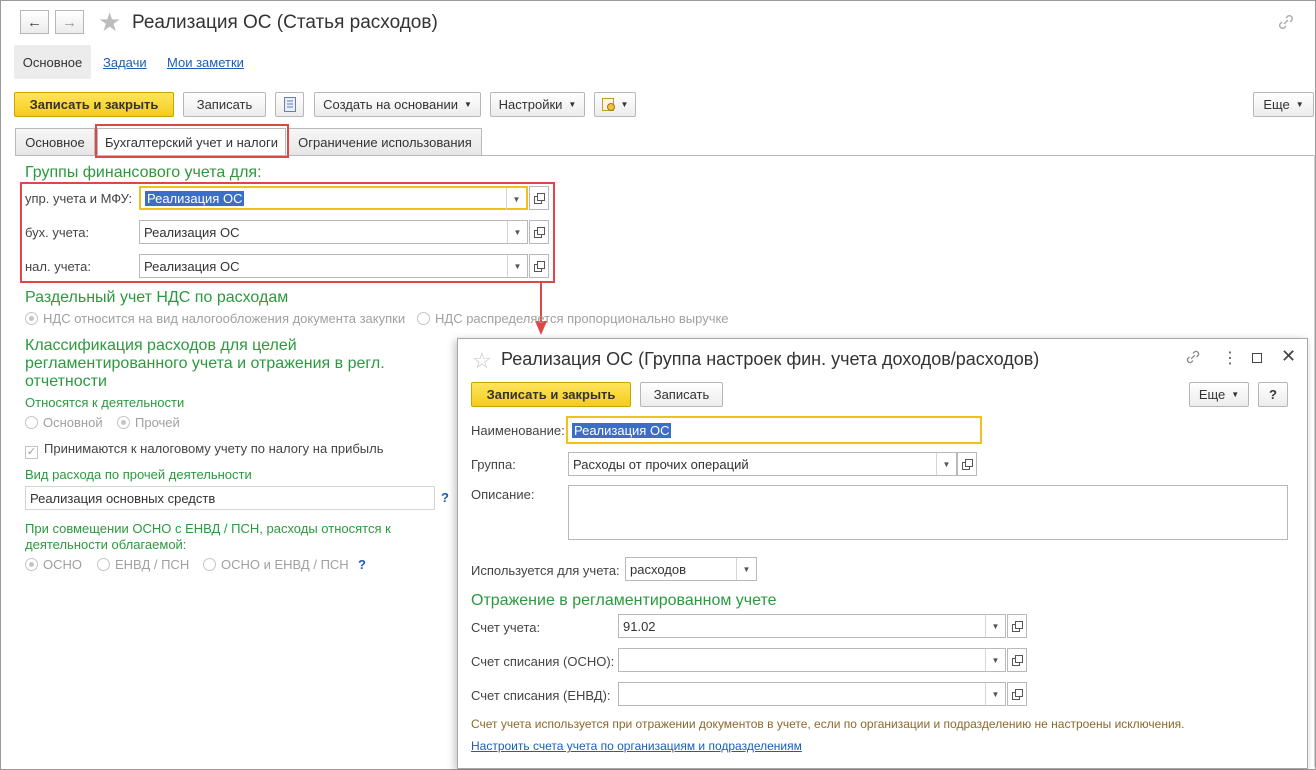 This screenshot has width=1316, height=770. Describe the element at coordinates (125, 62) in the screenshot. I see `nav-tab-tasks: Задачи` at that location.